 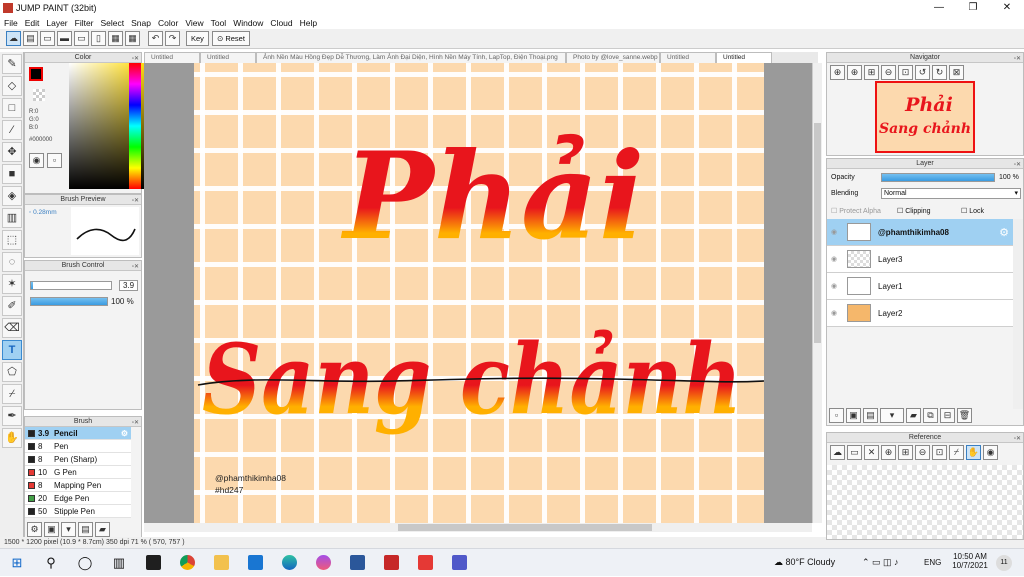 What do you see at coordinates (85, 563) in the screenshot?
I see `task-view-icon: ◯` at bounding box center [85, 563].